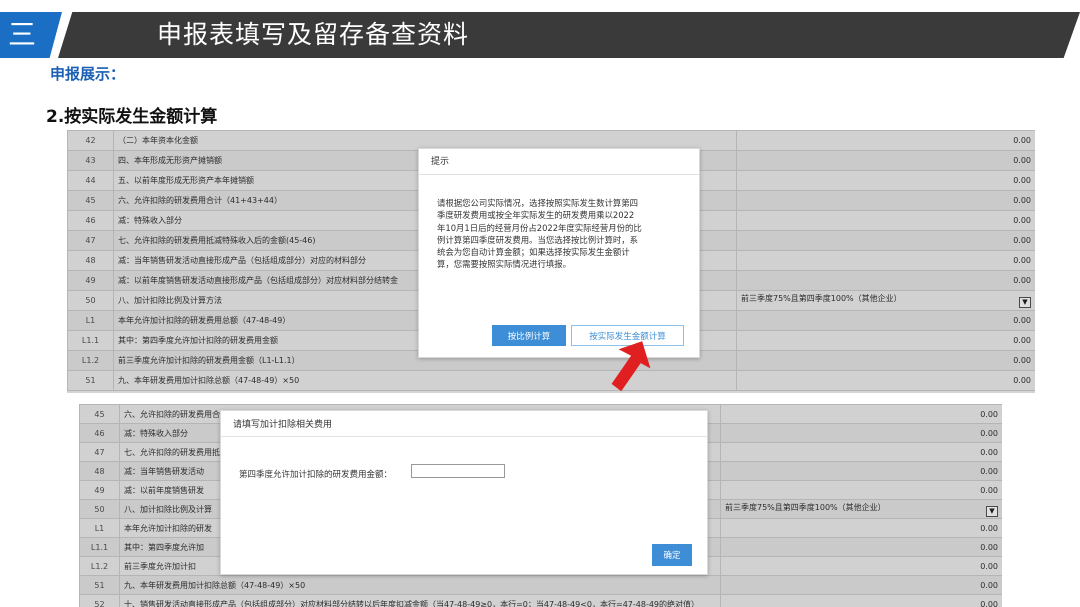 Image resolution: width=1080 pixels, height=607 pixels. Describe the element at coordinates (316, 475) in the screenshot. I see `amount-field-label: 第四季度允许加计扣除的研发费用金额：` at that location.